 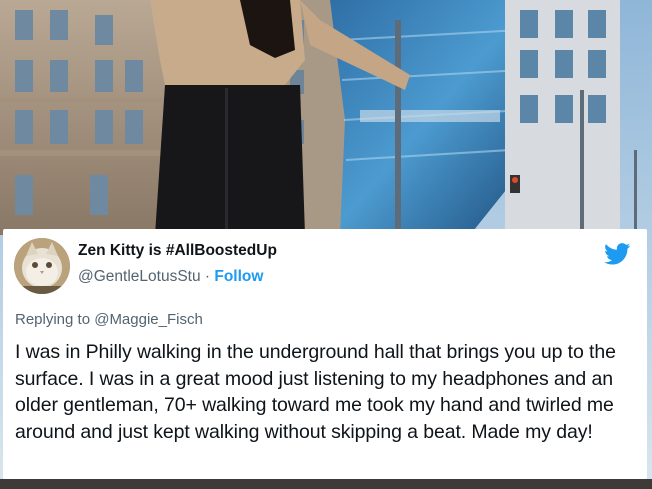 I want to click on handle-row: @GentleLotusStu · Follow, so click(x=170, y=277).